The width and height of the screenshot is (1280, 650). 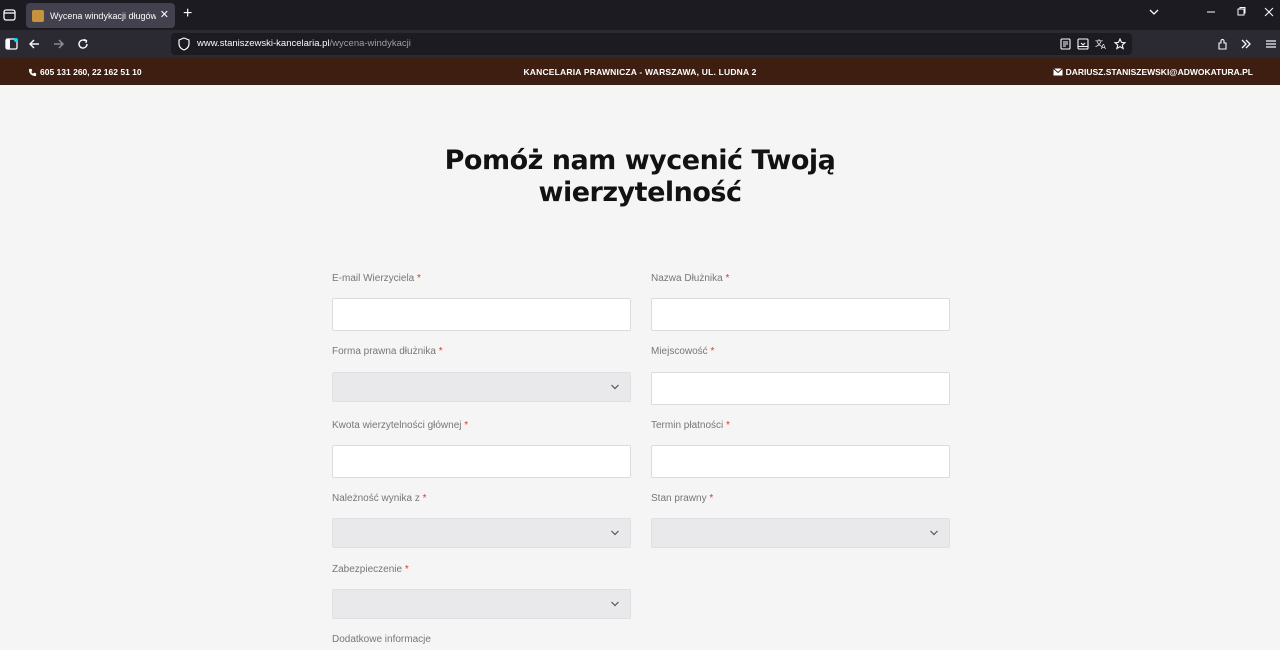 What do you see at coordinates (800, 461) in the screenshot?
I see `due-date-field` at bounding box center [800, 461].